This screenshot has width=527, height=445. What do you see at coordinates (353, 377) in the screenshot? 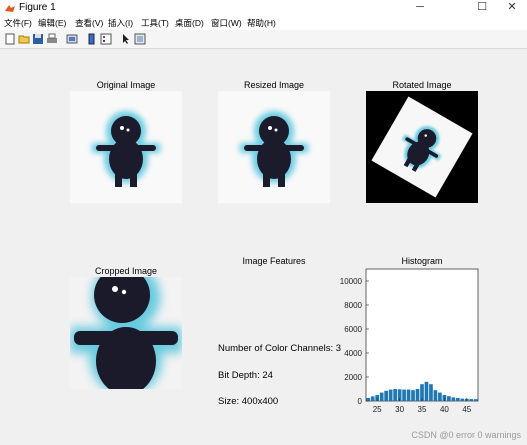
I see `y-tick-label: 2000` at bounding box center [353, 377].